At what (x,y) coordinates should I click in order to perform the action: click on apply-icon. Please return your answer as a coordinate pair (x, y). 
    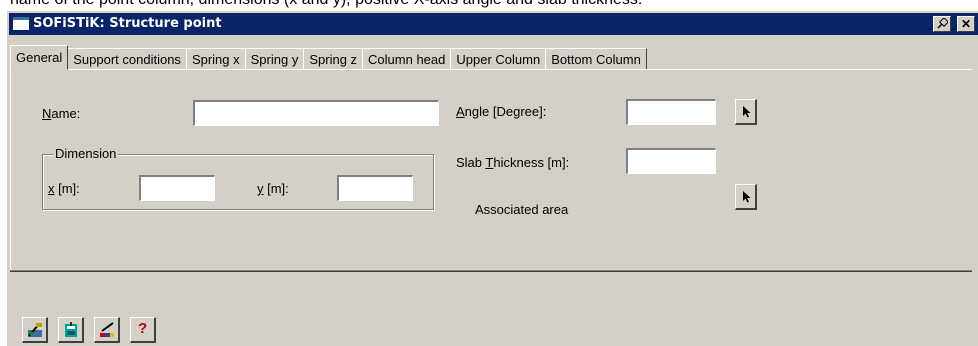
    Looking at the image, I should click on (35, 330).